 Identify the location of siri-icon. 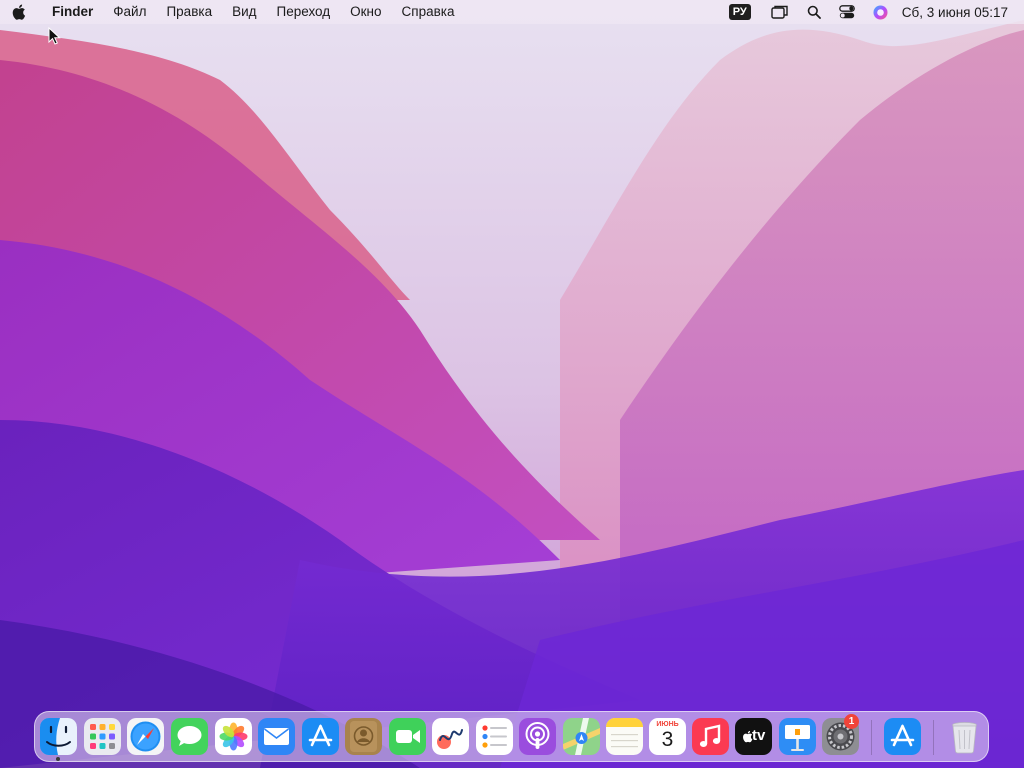
(880, 12).